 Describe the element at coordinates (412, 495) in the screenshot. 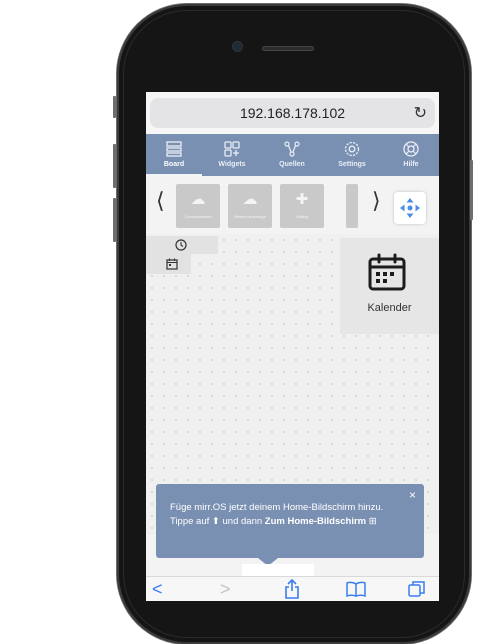

I see `close-icon: ×` at that location.